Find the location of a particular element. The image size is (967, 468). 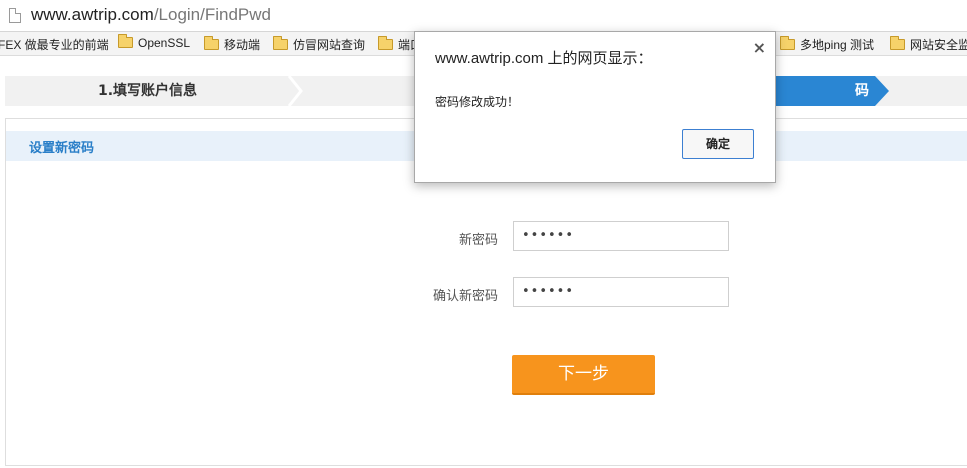

panel-title: 设置新密码 is located at coordinates (62, 148).